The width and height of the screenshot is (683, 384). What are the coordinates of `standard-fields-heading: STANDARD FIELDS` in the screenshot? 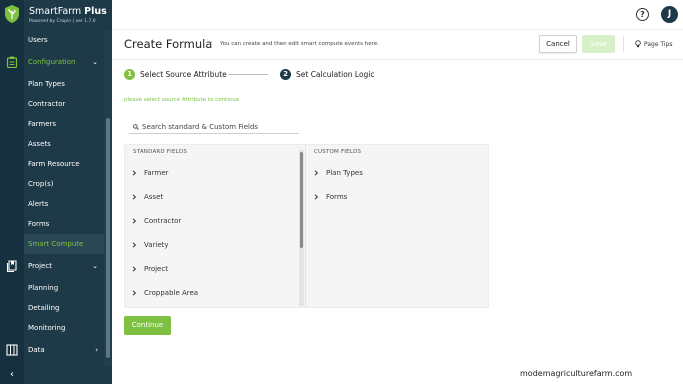 It's located at (160, 152).